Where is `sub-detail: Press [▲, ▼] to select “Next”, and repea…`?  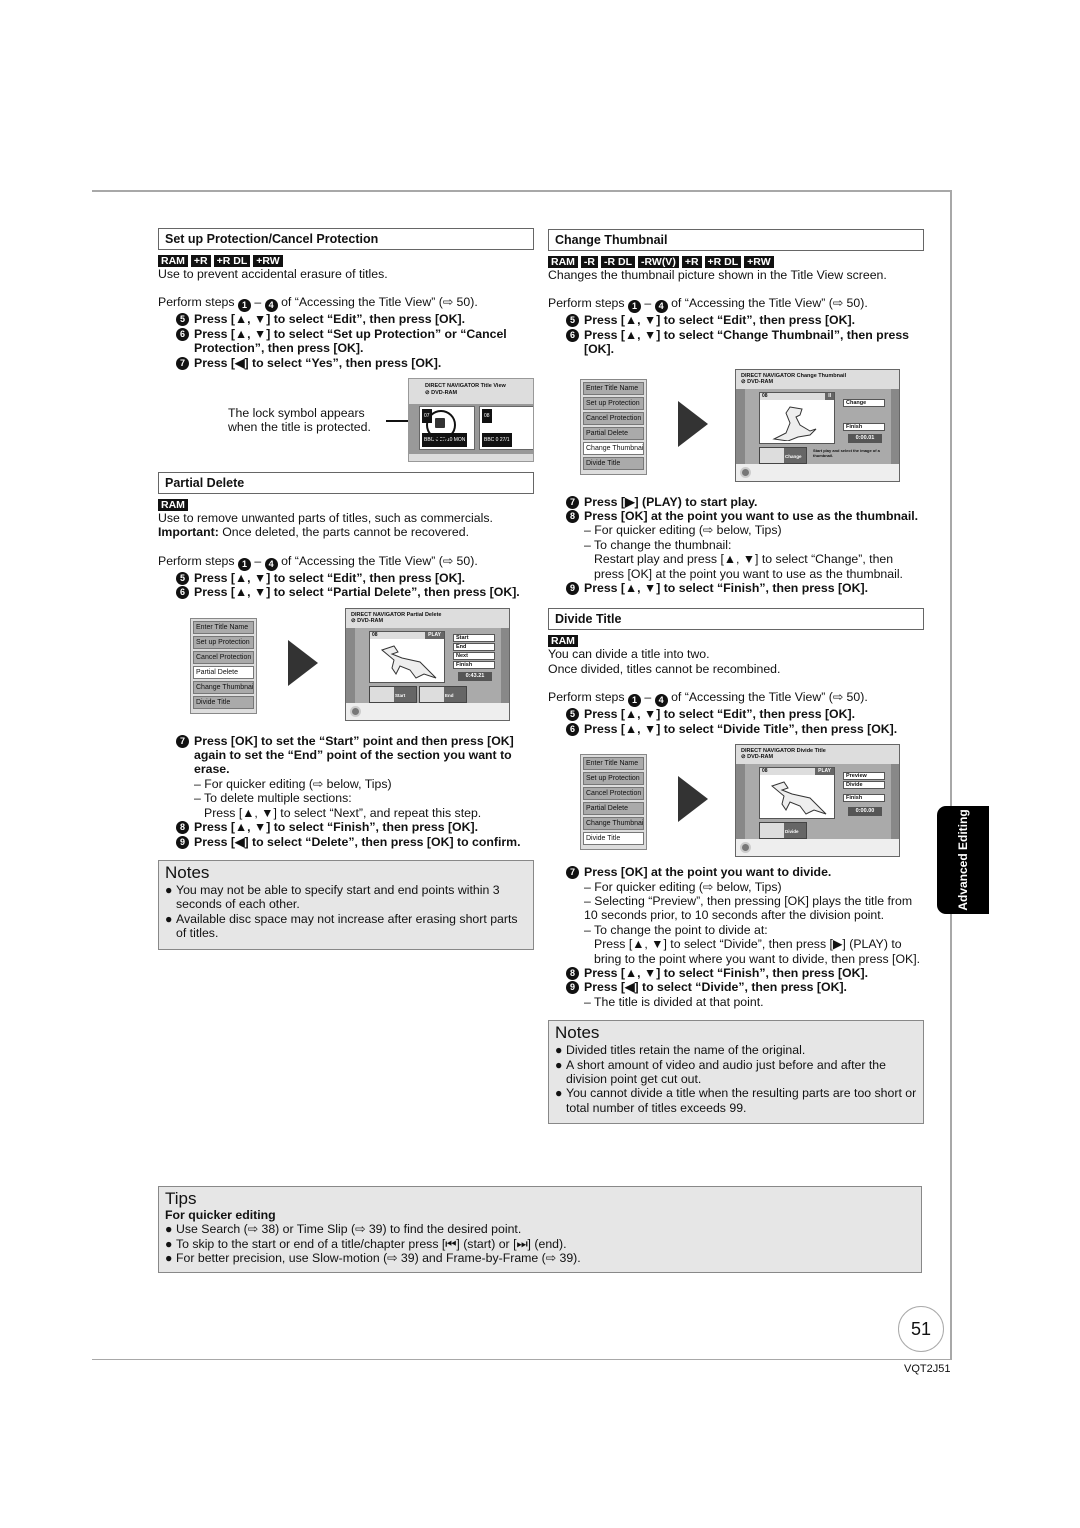
sub-detail: Press [▲, ▼] to select “Next”, and repea… is located at coordinates (343, 812).